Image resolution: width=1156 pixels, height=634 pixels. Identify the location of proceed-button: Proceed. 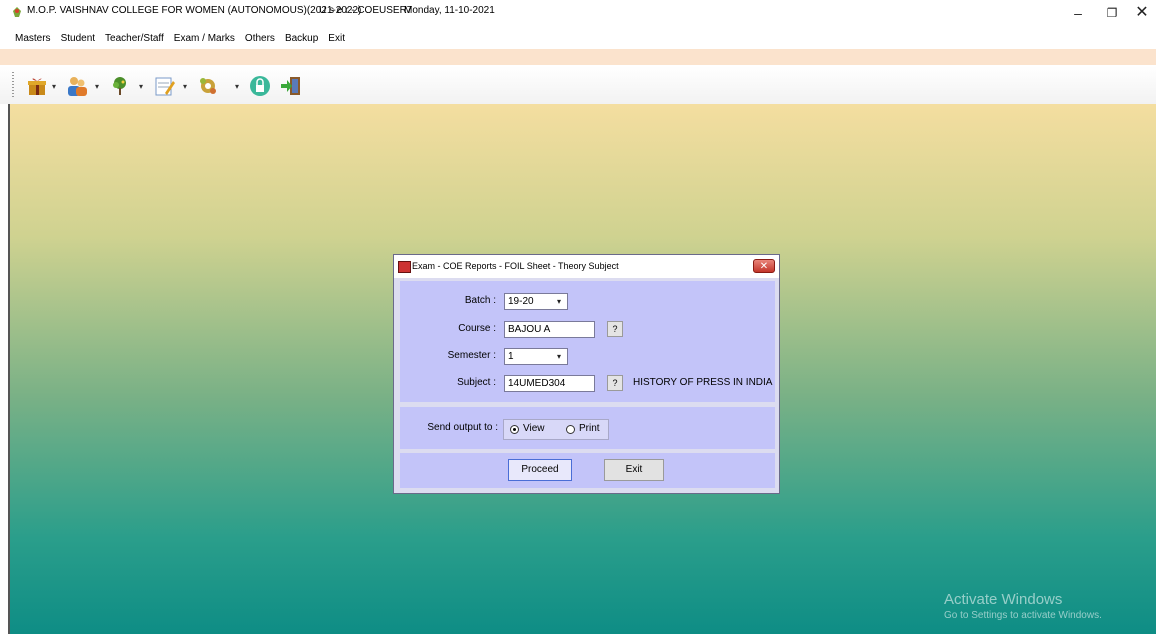
(540, 470).